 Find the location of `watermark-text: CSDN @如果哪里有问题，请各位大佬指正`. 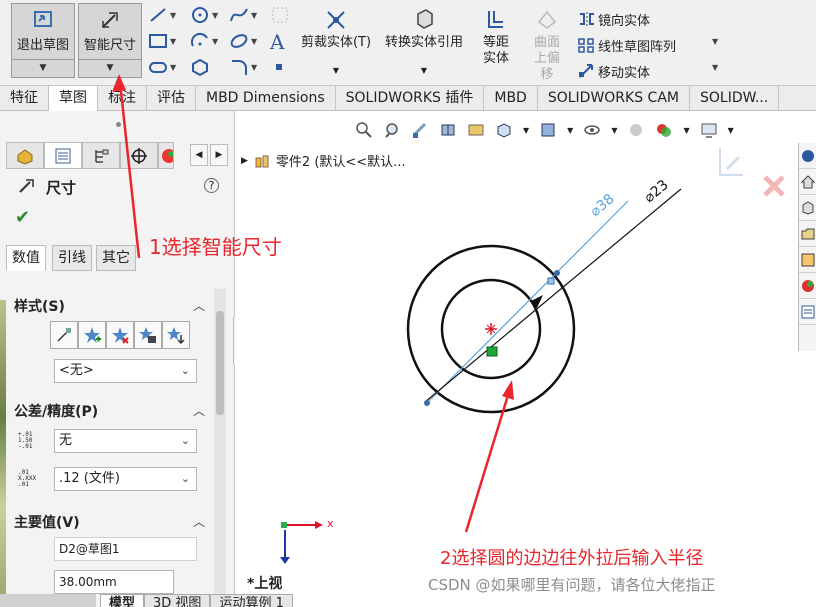

watermark-text: CSDN @如果哪里有问题，请各位大佬指正 is located at coordinates (572, 585).